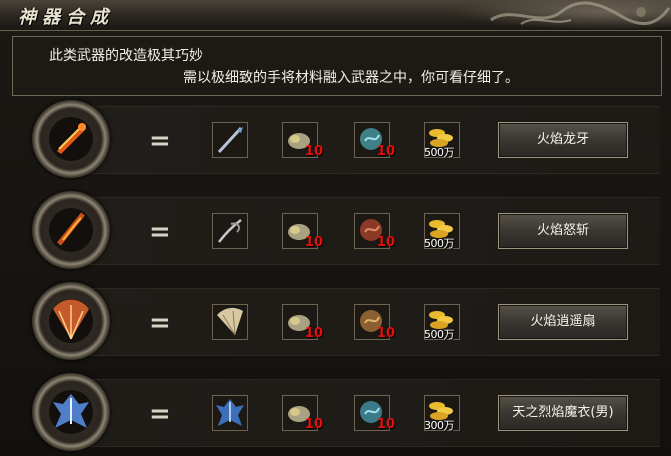  I want to click on gold-slot: 300万, so click(442, 413).